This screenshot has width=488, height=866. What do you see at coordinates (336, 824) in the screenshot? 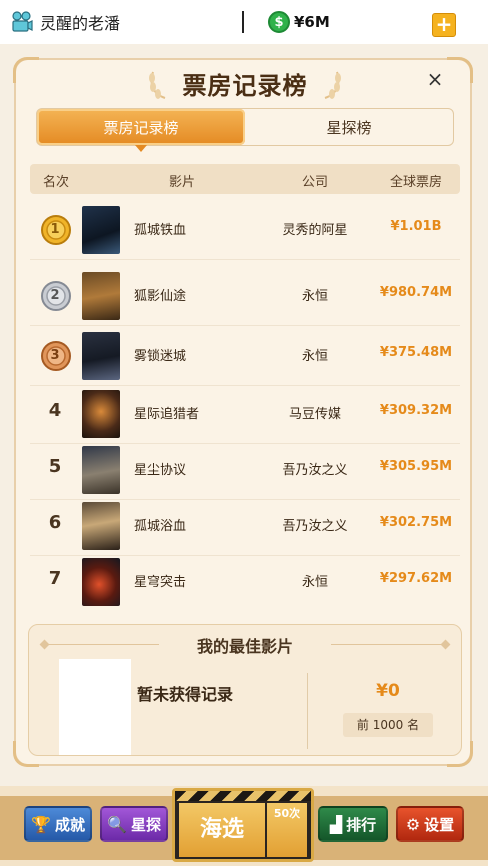
I see `podium-icon: ▟` at bounding box center [336, 824].